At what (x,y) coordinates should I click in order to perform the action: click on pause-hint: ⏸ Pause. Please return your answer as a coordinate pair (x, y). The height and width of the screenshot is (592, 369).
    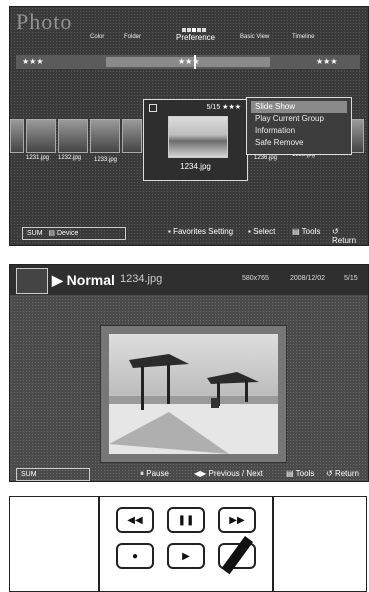
    Looking at the image, I should click on (154, 474).